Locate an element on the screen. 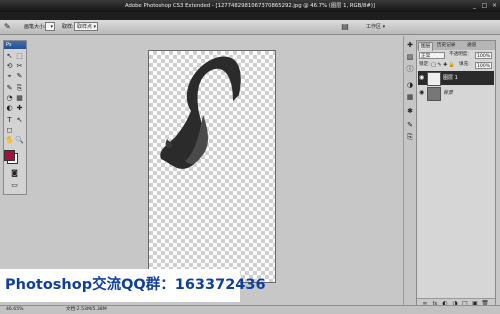 This screenshot has height=314, width=500. magic-wand-tool-icon: ✂ is located at coordinates (19, 66).